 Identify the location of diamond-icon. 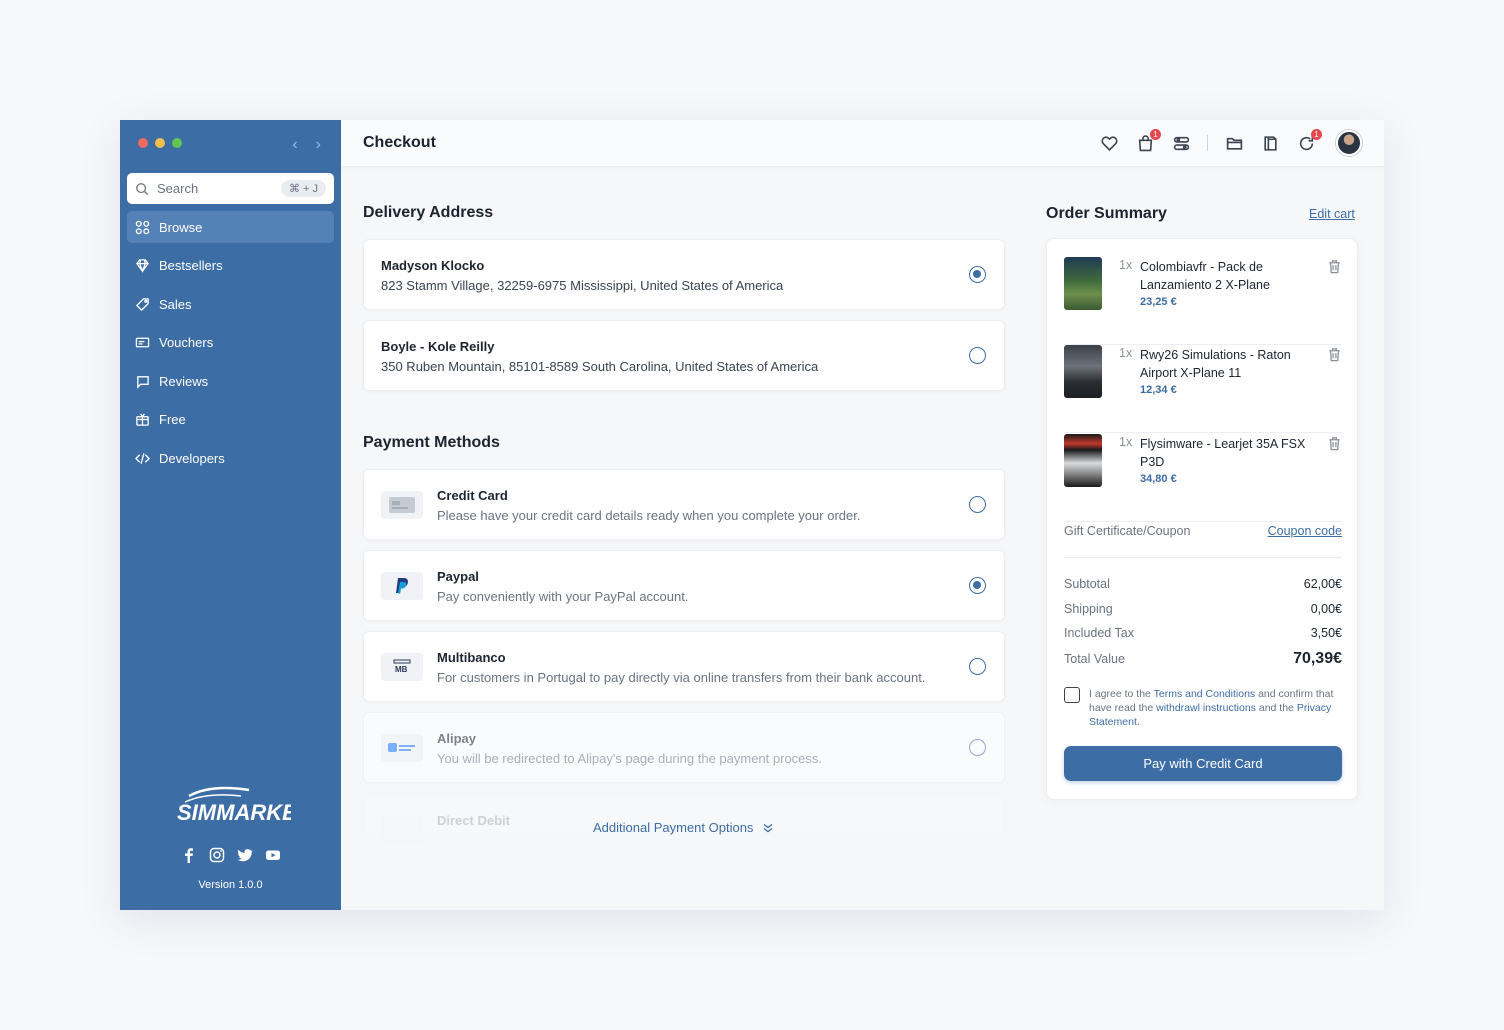
(142, 266).